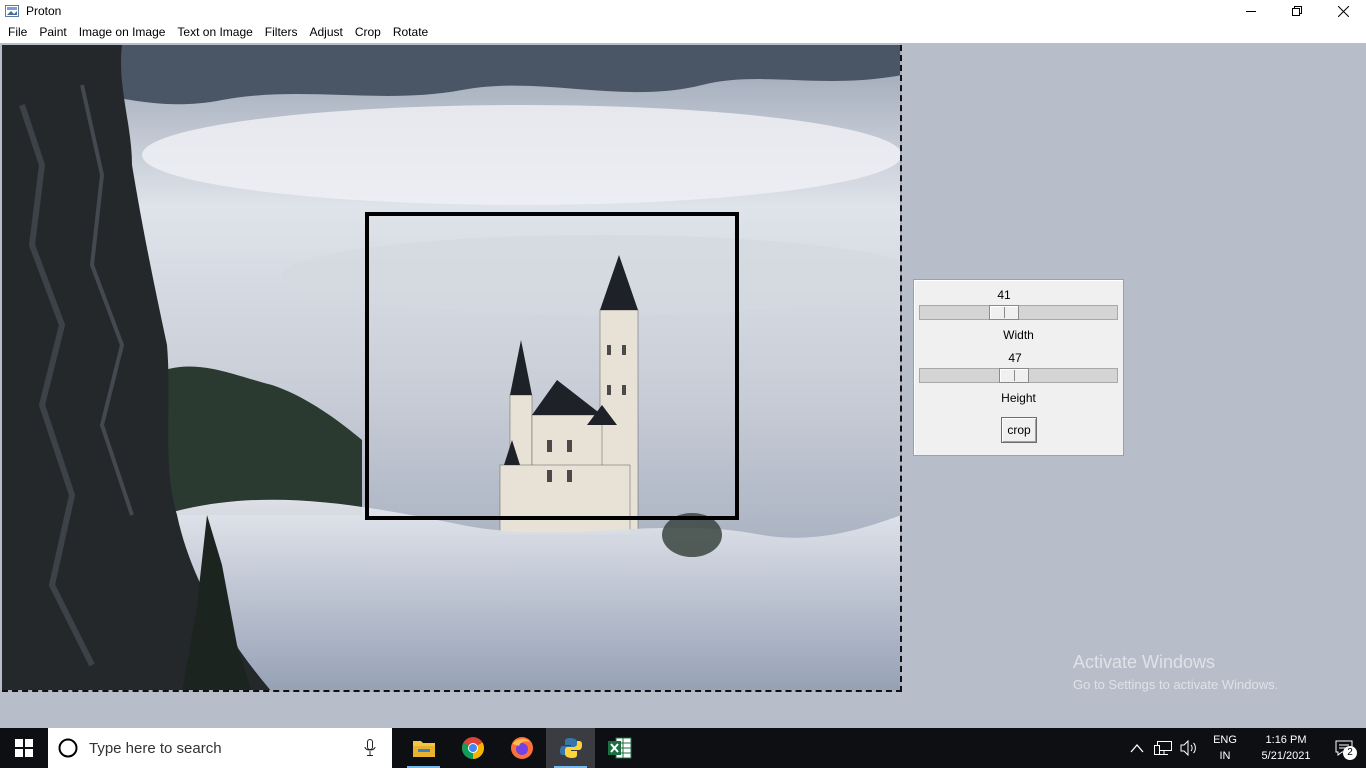 The width and height of the screenshot is (1366, 768). Describe the element at coordinates (214, 32) in the screenshot. I see `menu-text-on-image: Text on Image` at that location.